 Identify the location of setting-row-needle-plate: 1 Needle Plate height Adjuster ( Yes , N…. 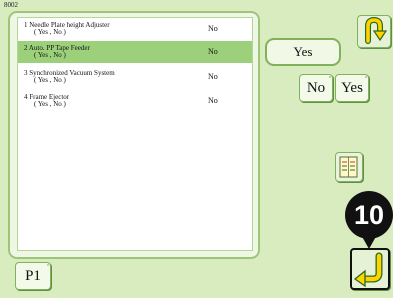
(135, 29).